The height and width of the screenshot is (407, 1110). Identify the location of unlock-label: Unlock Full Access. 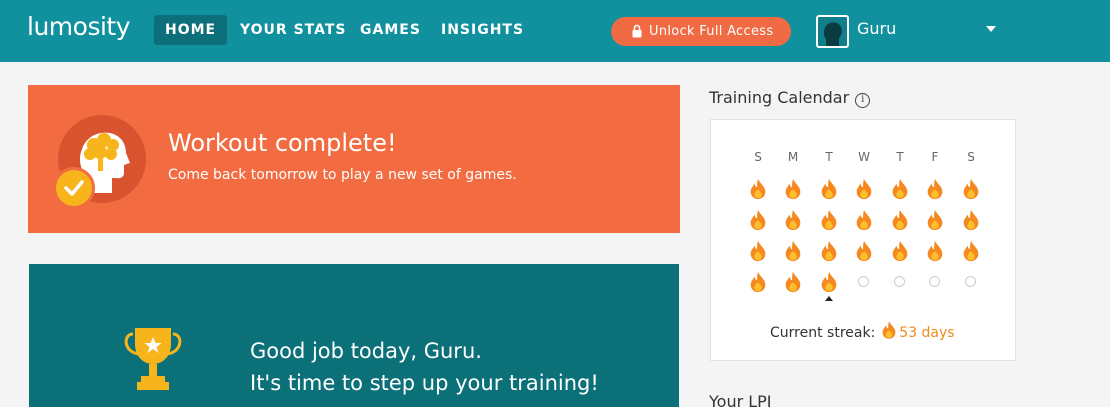
(711, 31).